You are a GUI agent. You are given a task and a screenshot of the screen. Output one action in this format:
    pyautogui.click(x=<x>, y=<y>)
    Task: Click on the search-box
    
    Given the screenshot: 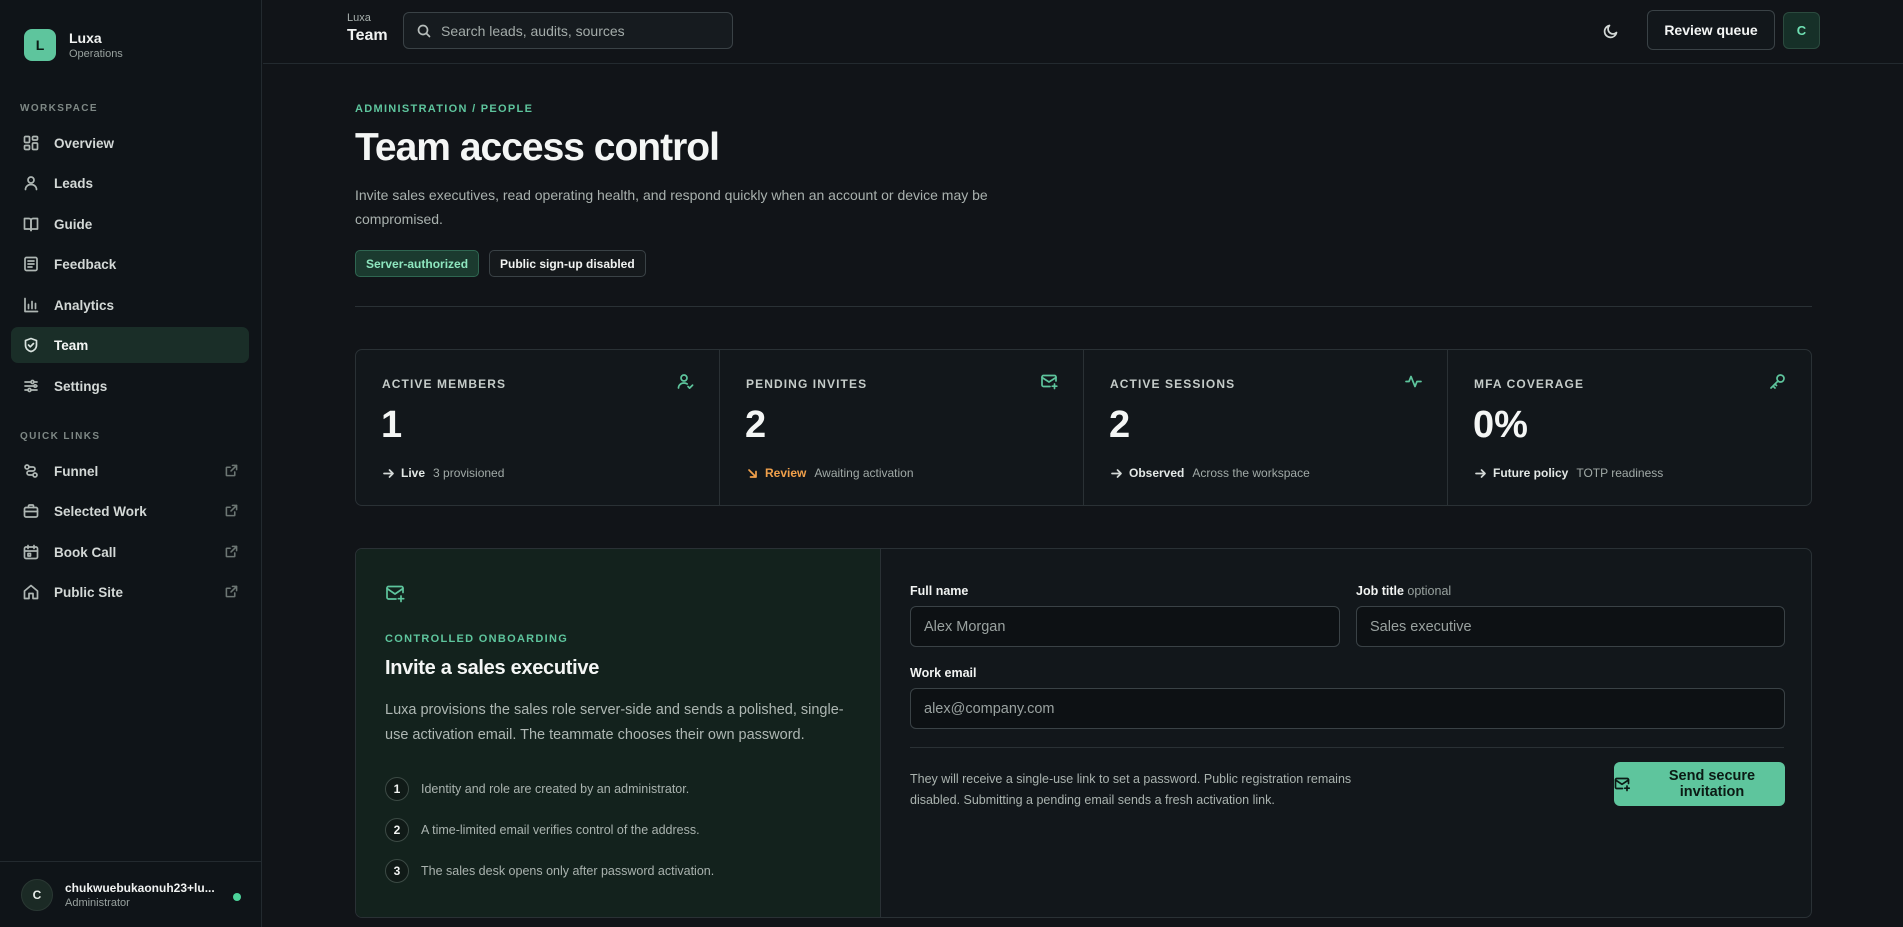 What is the action you would take?
    pyautogui.click(x=568, y=30)
    